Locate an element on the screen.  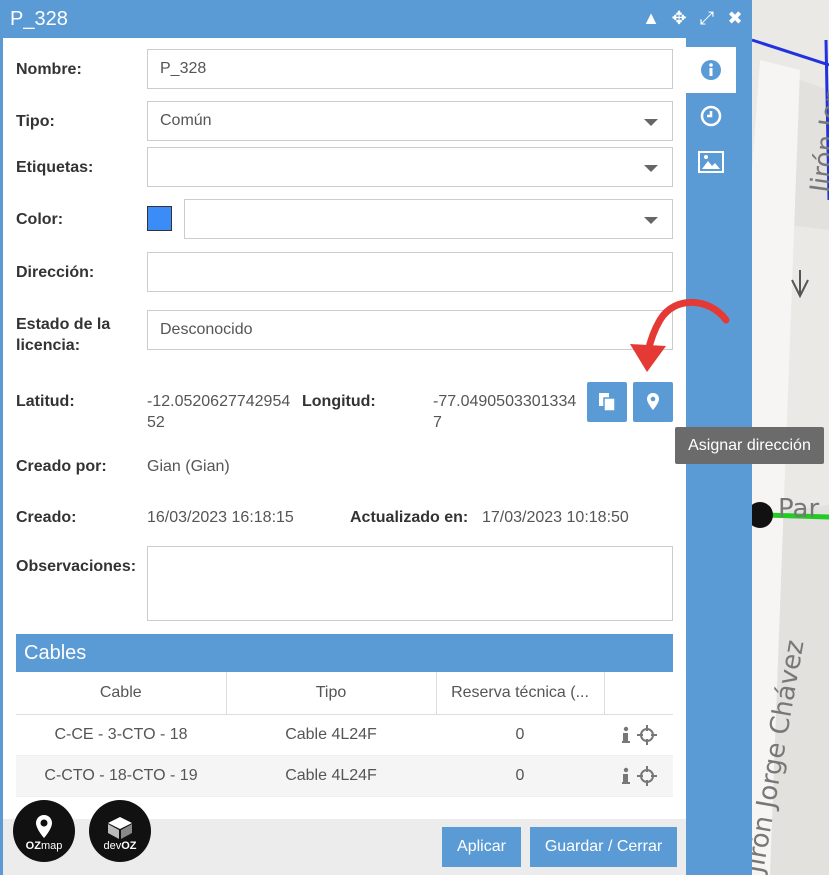
estado-label: Estado de la is located at coordinates (63, 324).